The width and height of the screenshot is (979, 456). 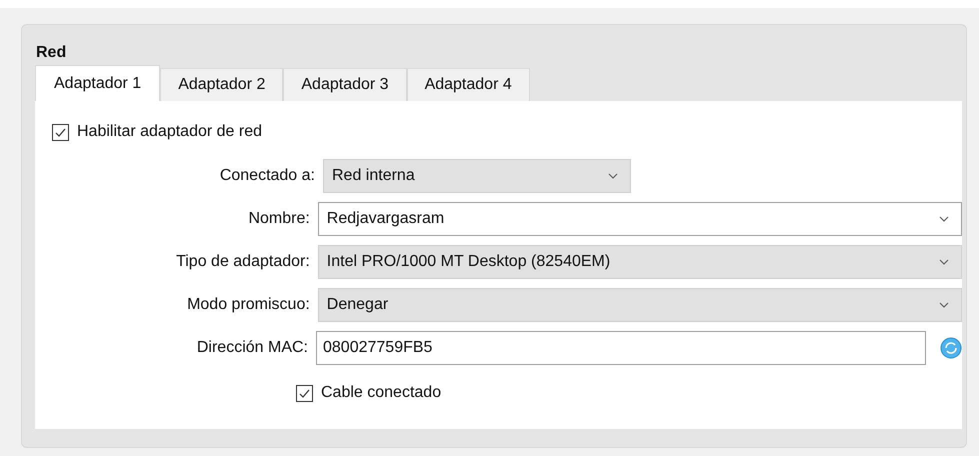 What do you see at coordinates (621, 348) in the screenshot?
I see `input-field: 080027759FB5` at bounding box center [621, 348].